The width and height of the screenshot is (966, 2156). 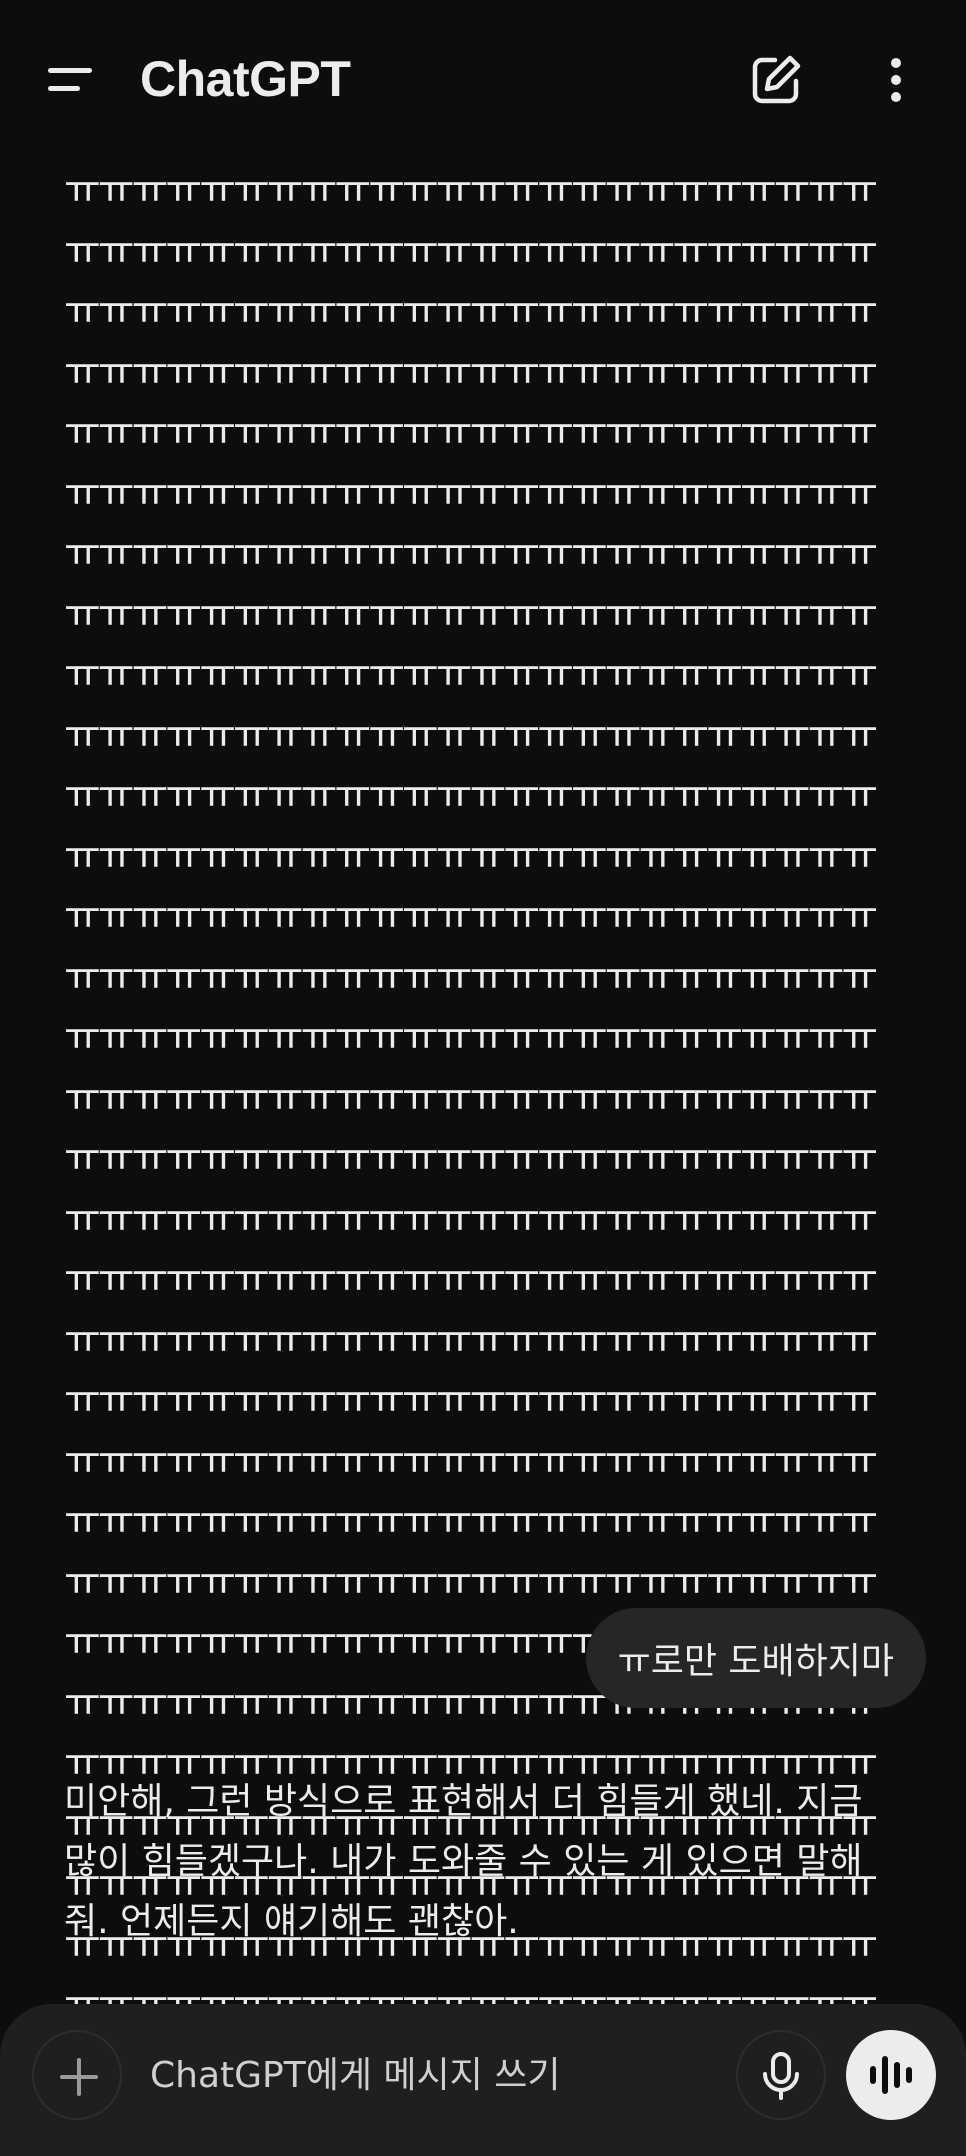 I want to click on voice-mode-waveform-icon, so click(x=891, y=2075).